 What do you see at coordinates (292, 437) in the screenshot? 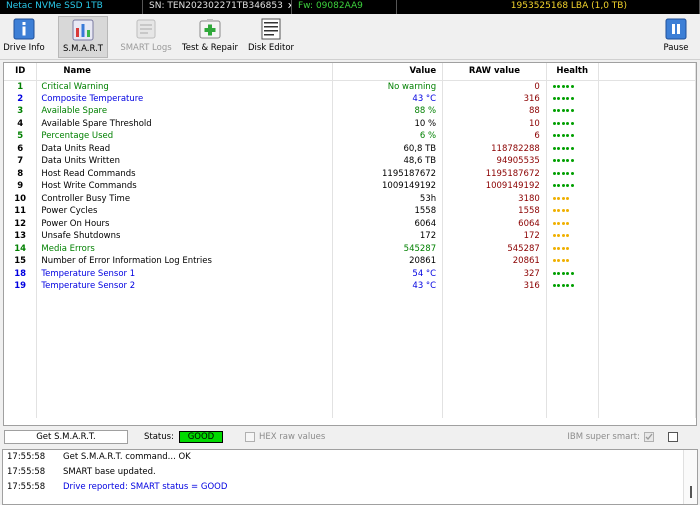
I see `hex-raw-values-label: HEX raw values` at bounding box center [292, 437].